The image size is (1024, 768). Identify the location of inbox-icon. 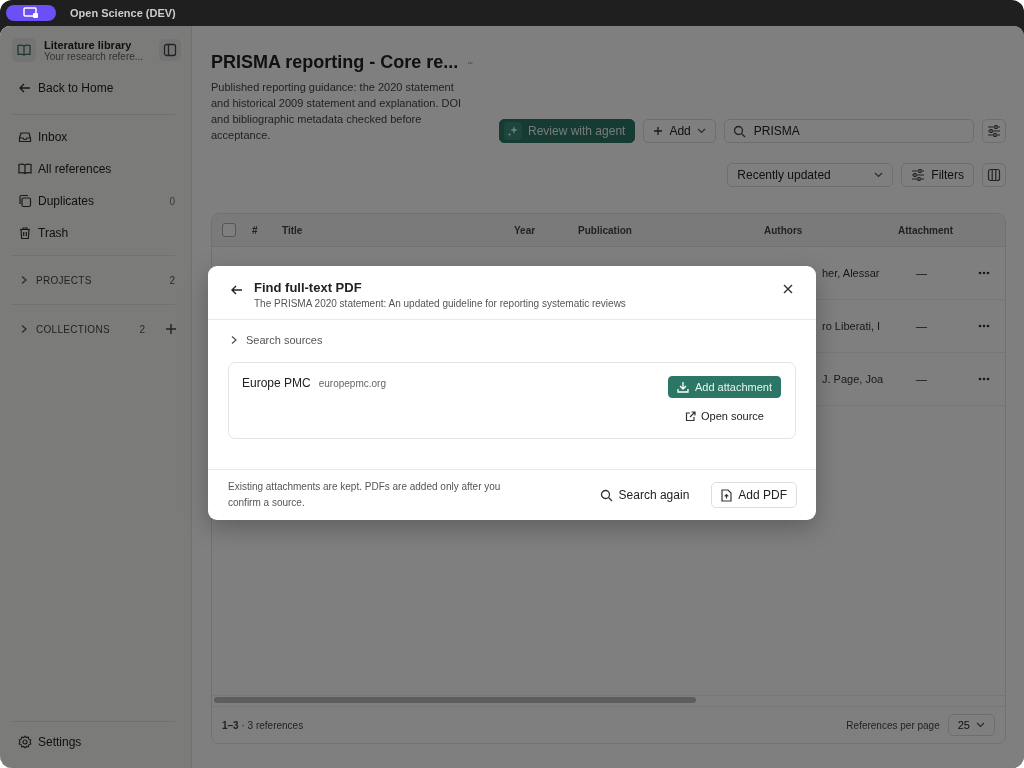
(25, 137).